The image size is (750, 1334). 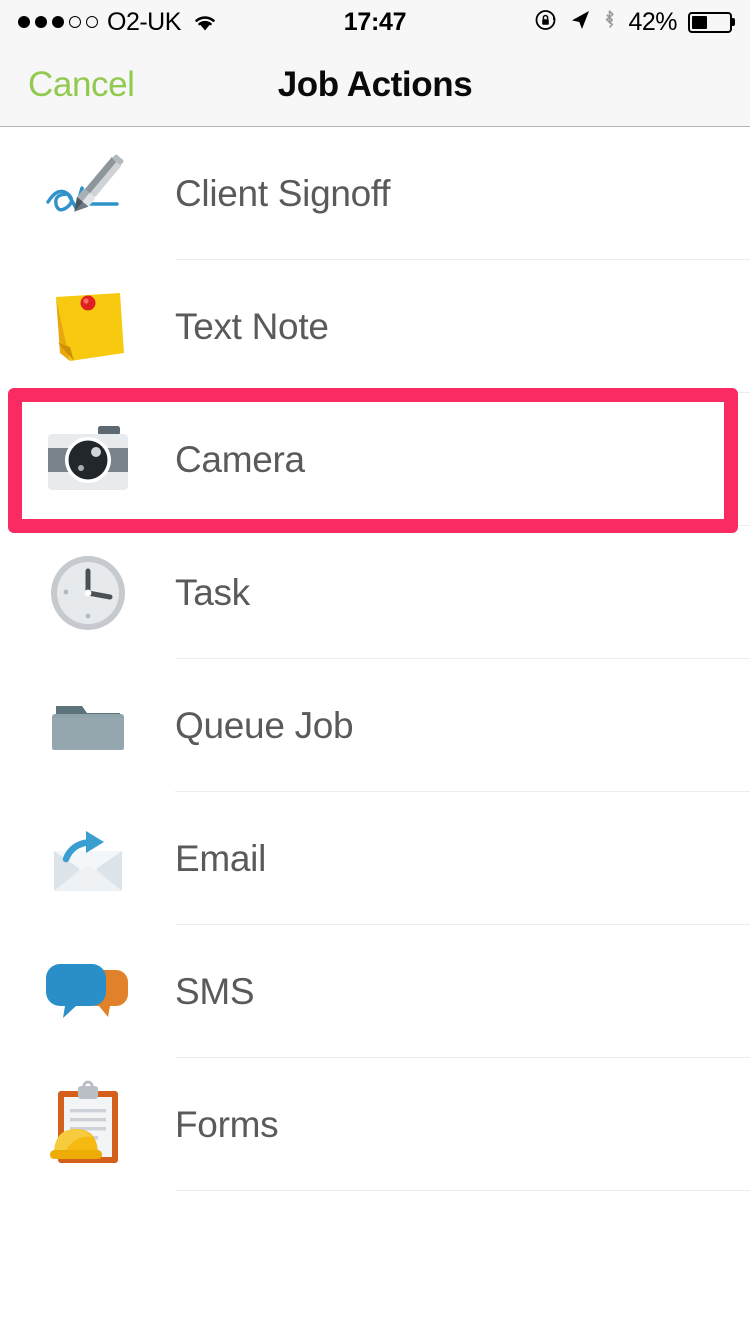 I want to click on pen-signature-icon, so click(x=88, y=194).